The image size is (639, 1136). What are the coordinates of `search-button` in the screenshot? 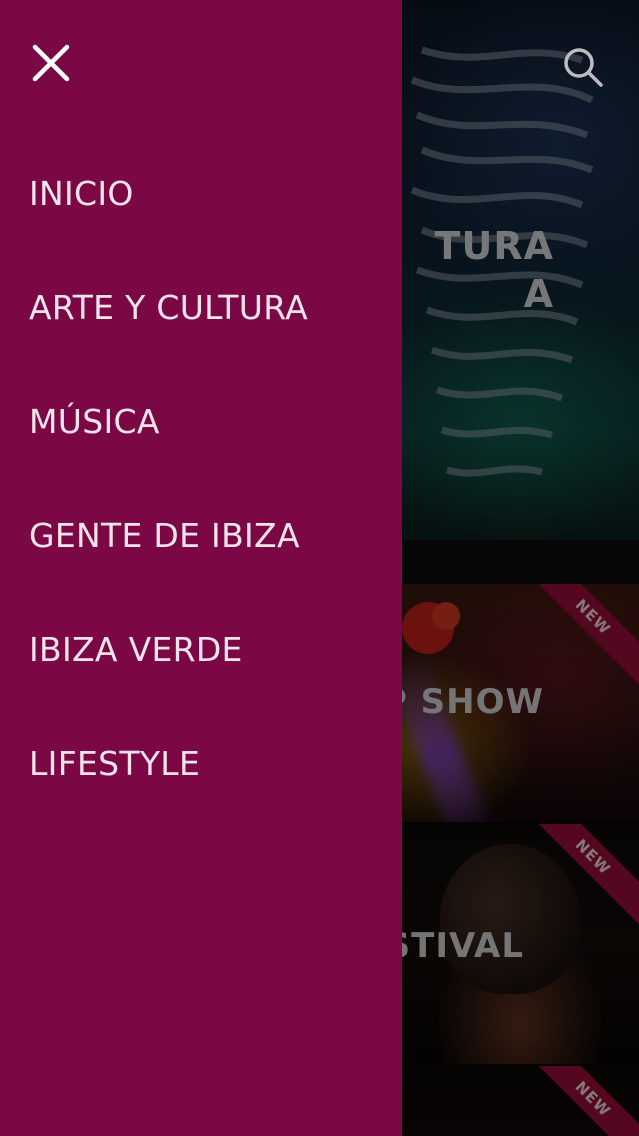 It's located at (583, 67).